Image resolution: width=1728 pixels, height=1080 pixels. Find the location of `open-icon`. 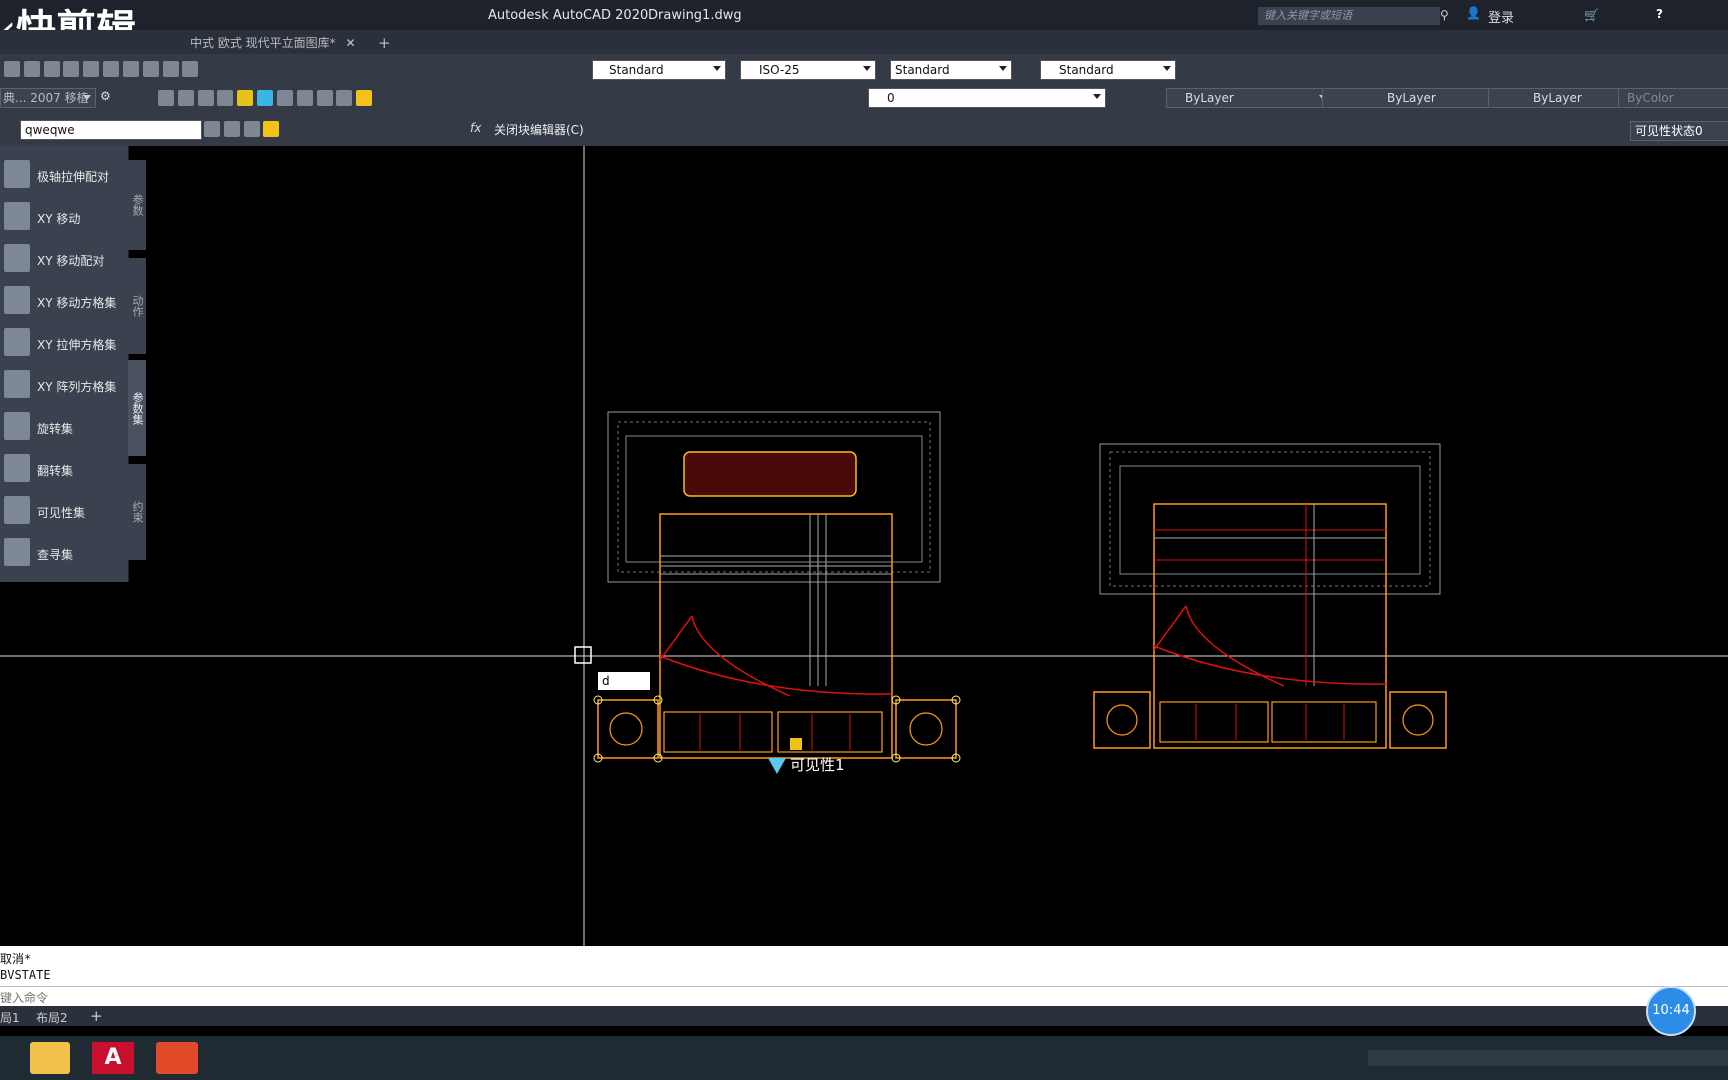

open-icon is located at coordinates (166, 98).